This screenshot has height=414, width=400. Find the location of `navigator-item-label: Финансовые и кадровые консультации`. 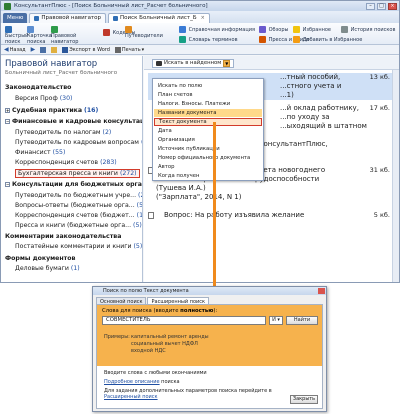

navigator-item-label: Финансовые и кадровые консультации is located at coordinates (77, 121).